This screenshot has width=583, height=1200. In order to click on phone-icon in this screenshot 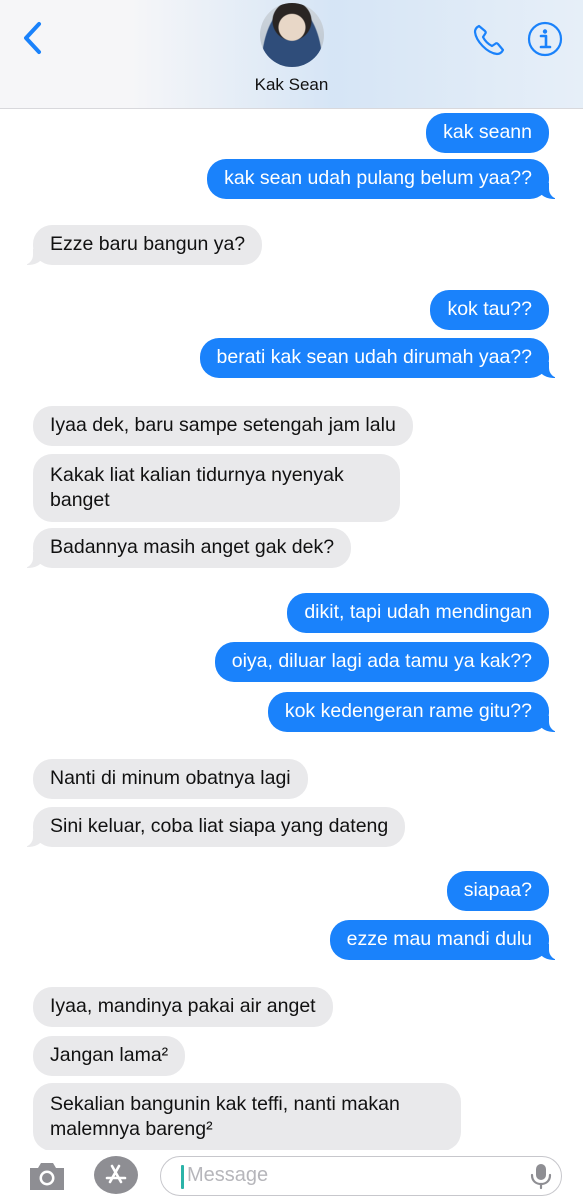, I will do `click(489, 40)`.